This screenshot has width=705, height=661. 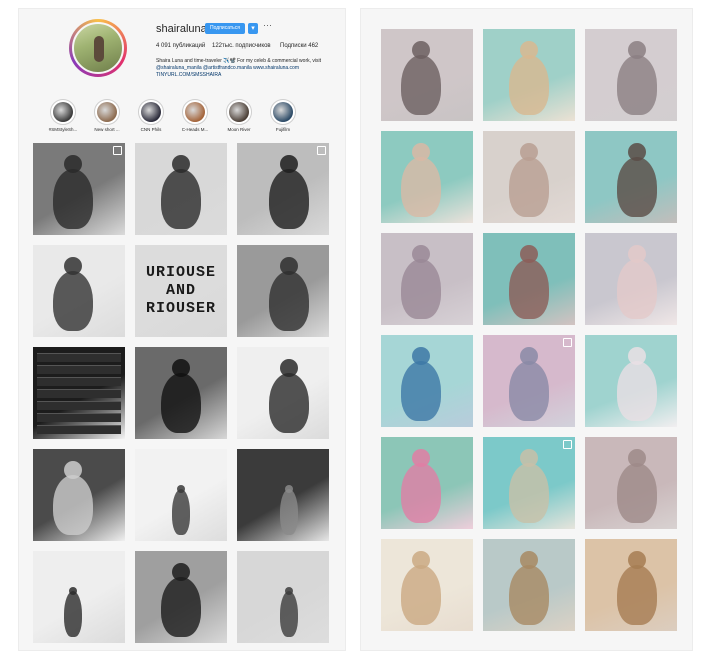 I want to click on highlight-label: Fujifilm, so click(x=283, y=129).